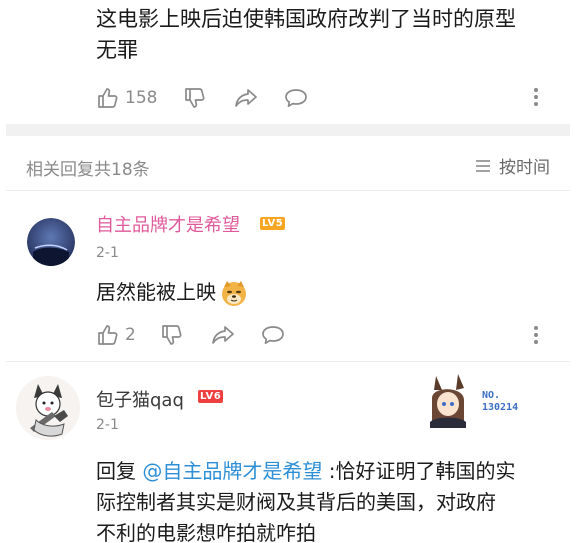 The height and width of the screenshot is (543, 576). What do you see at coordinates (119, 471) in the screenshot?
I see `reply-prefix: 回复` at bounding box center [119, 471].